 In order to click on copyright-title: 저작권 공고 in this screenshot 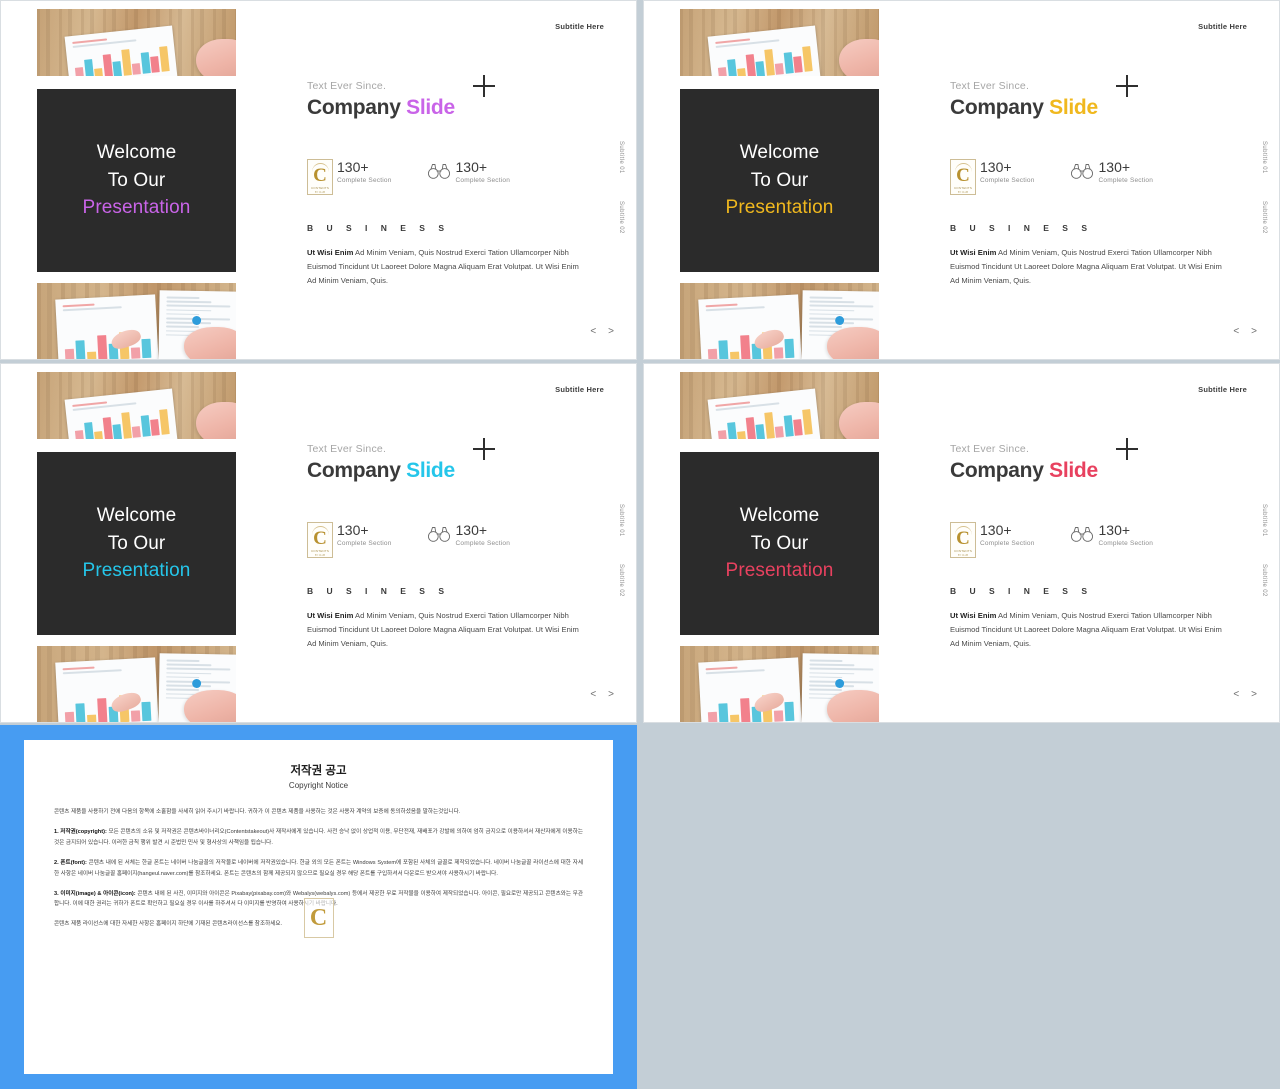, I will do `click(318, 771)`.